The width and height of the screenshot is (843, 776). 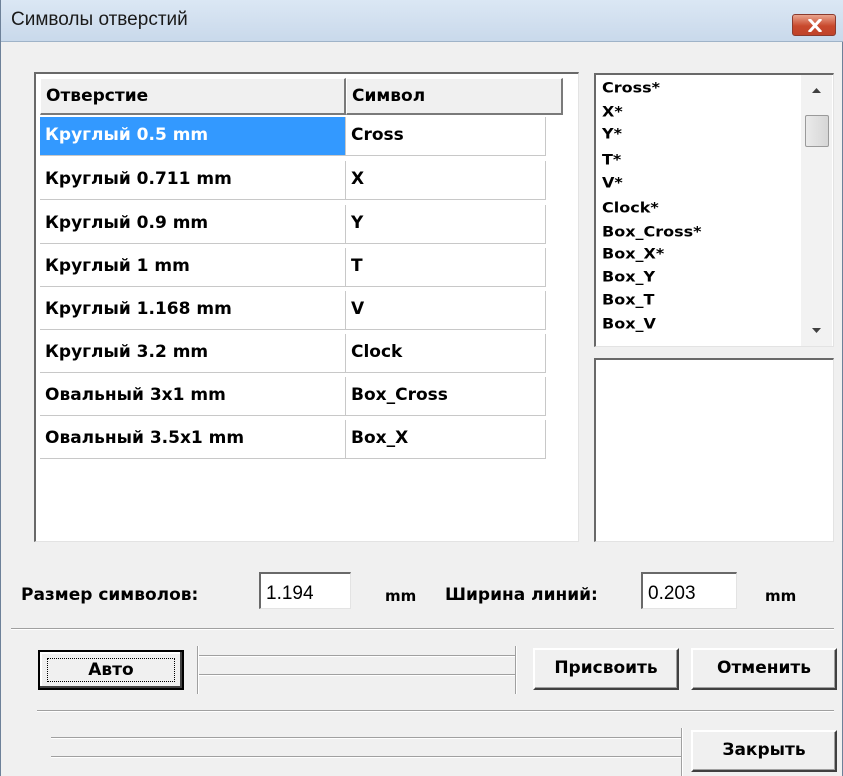 I want to click on cell-hole: Круглый 0.9 mm, so click(x=193, y=224).